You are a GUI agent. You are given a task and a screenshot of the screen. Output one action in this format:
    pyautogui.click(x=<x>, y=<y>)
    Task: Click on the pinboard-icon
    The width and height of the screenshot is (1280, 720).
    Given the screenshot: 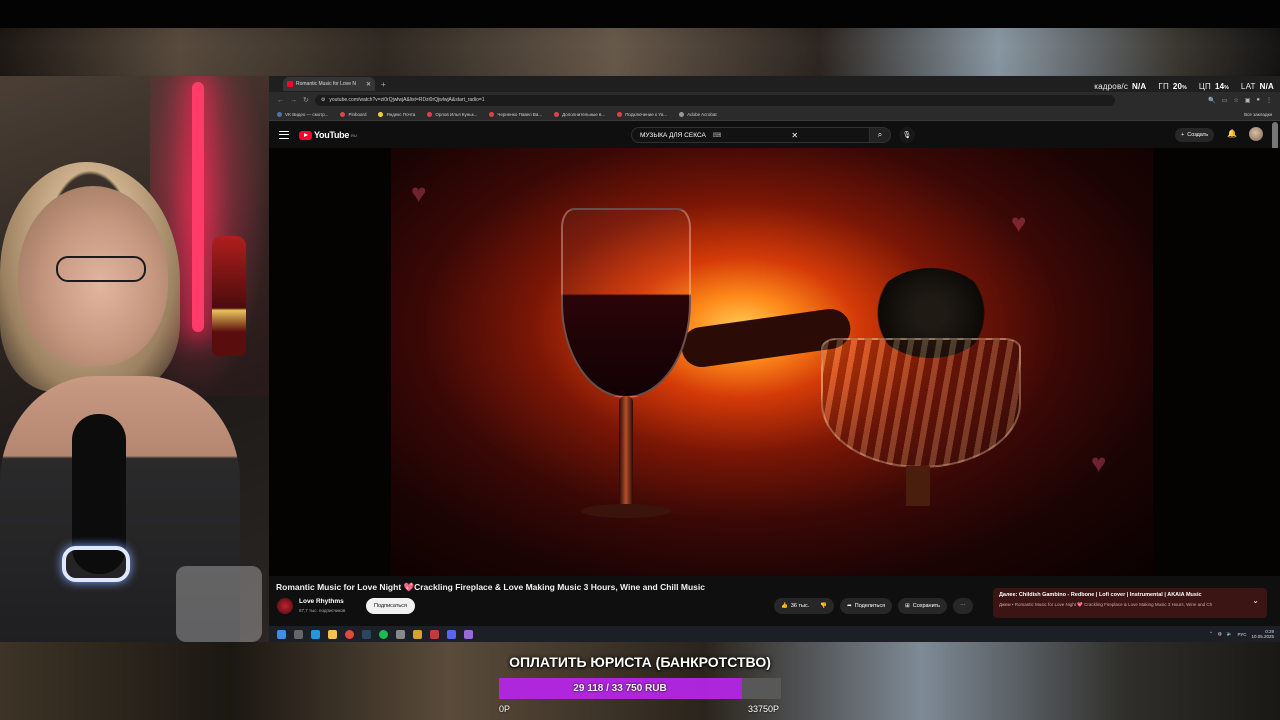 What is the action you would take?
    pyautogui.click(x=343, y=114)
    